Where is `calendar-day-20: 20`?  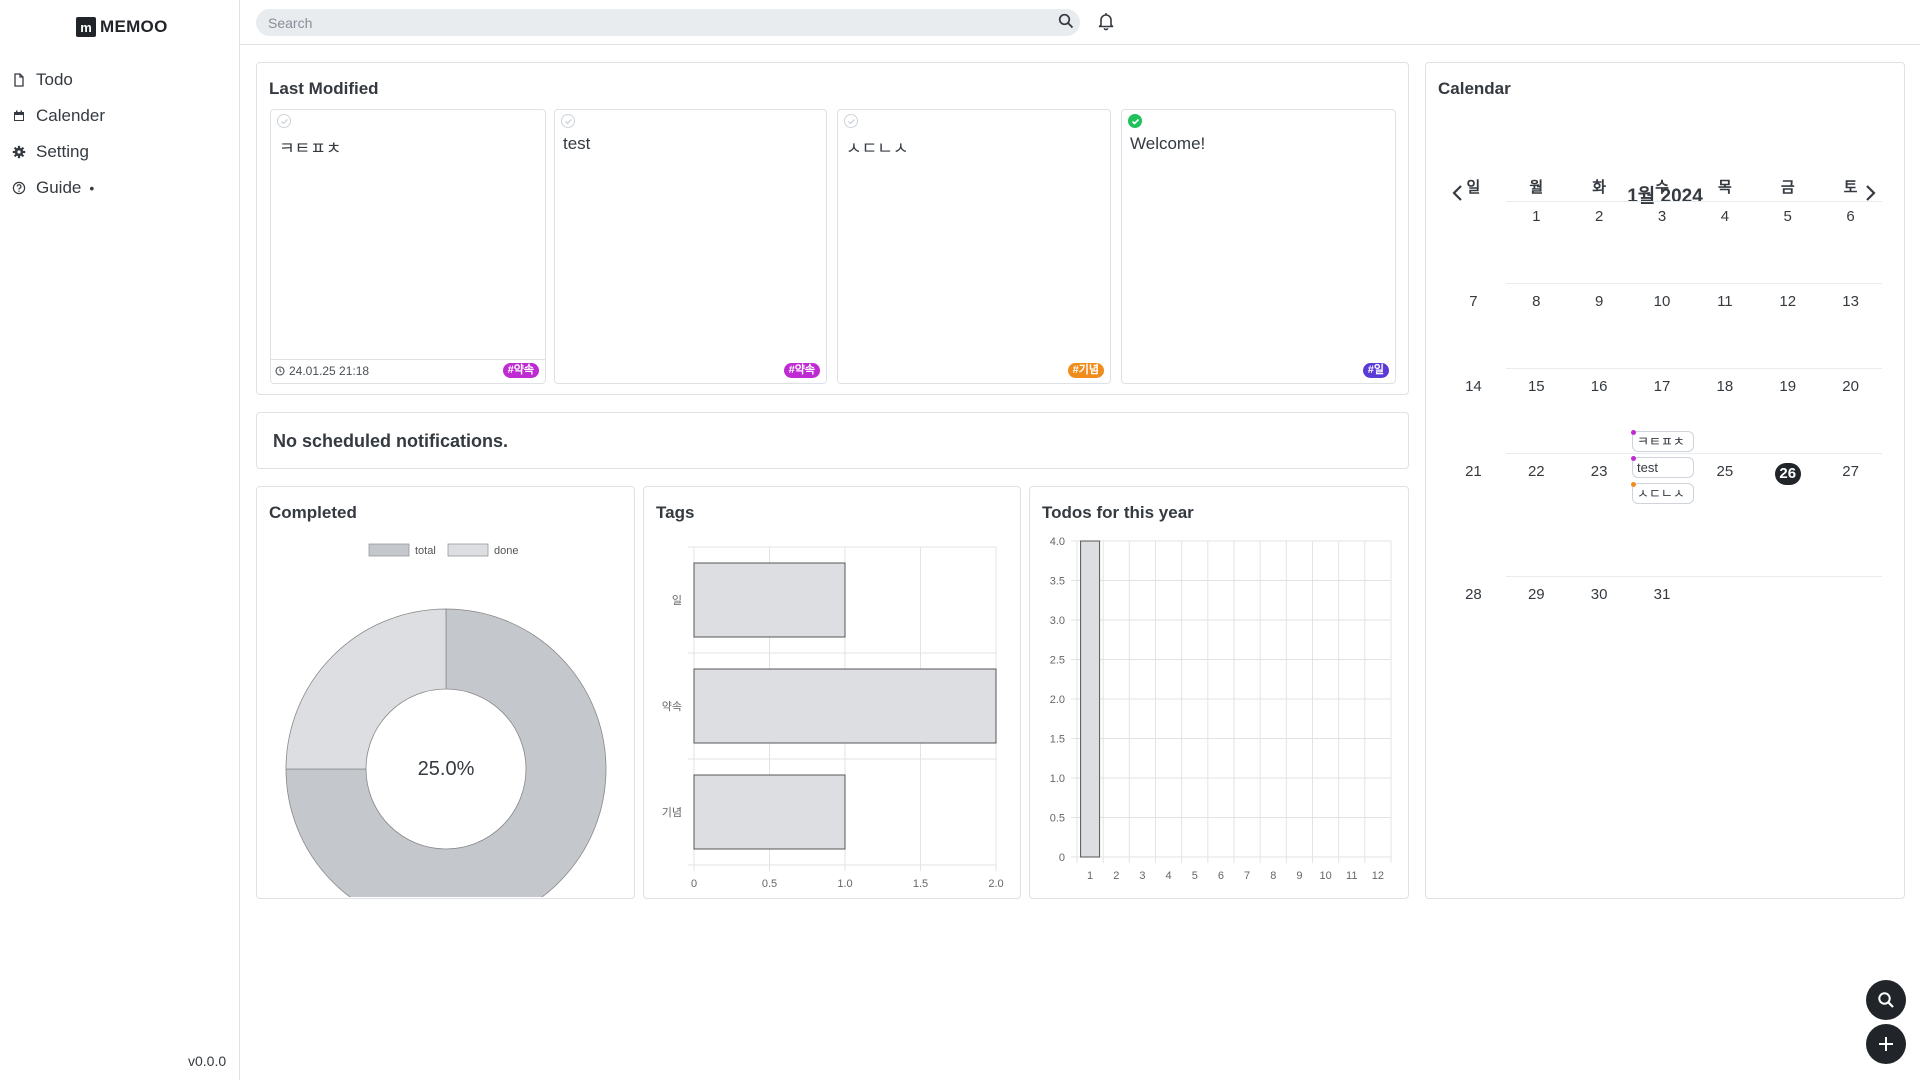 calendar-day-20: 20 is located at coordinates (1850, 386).